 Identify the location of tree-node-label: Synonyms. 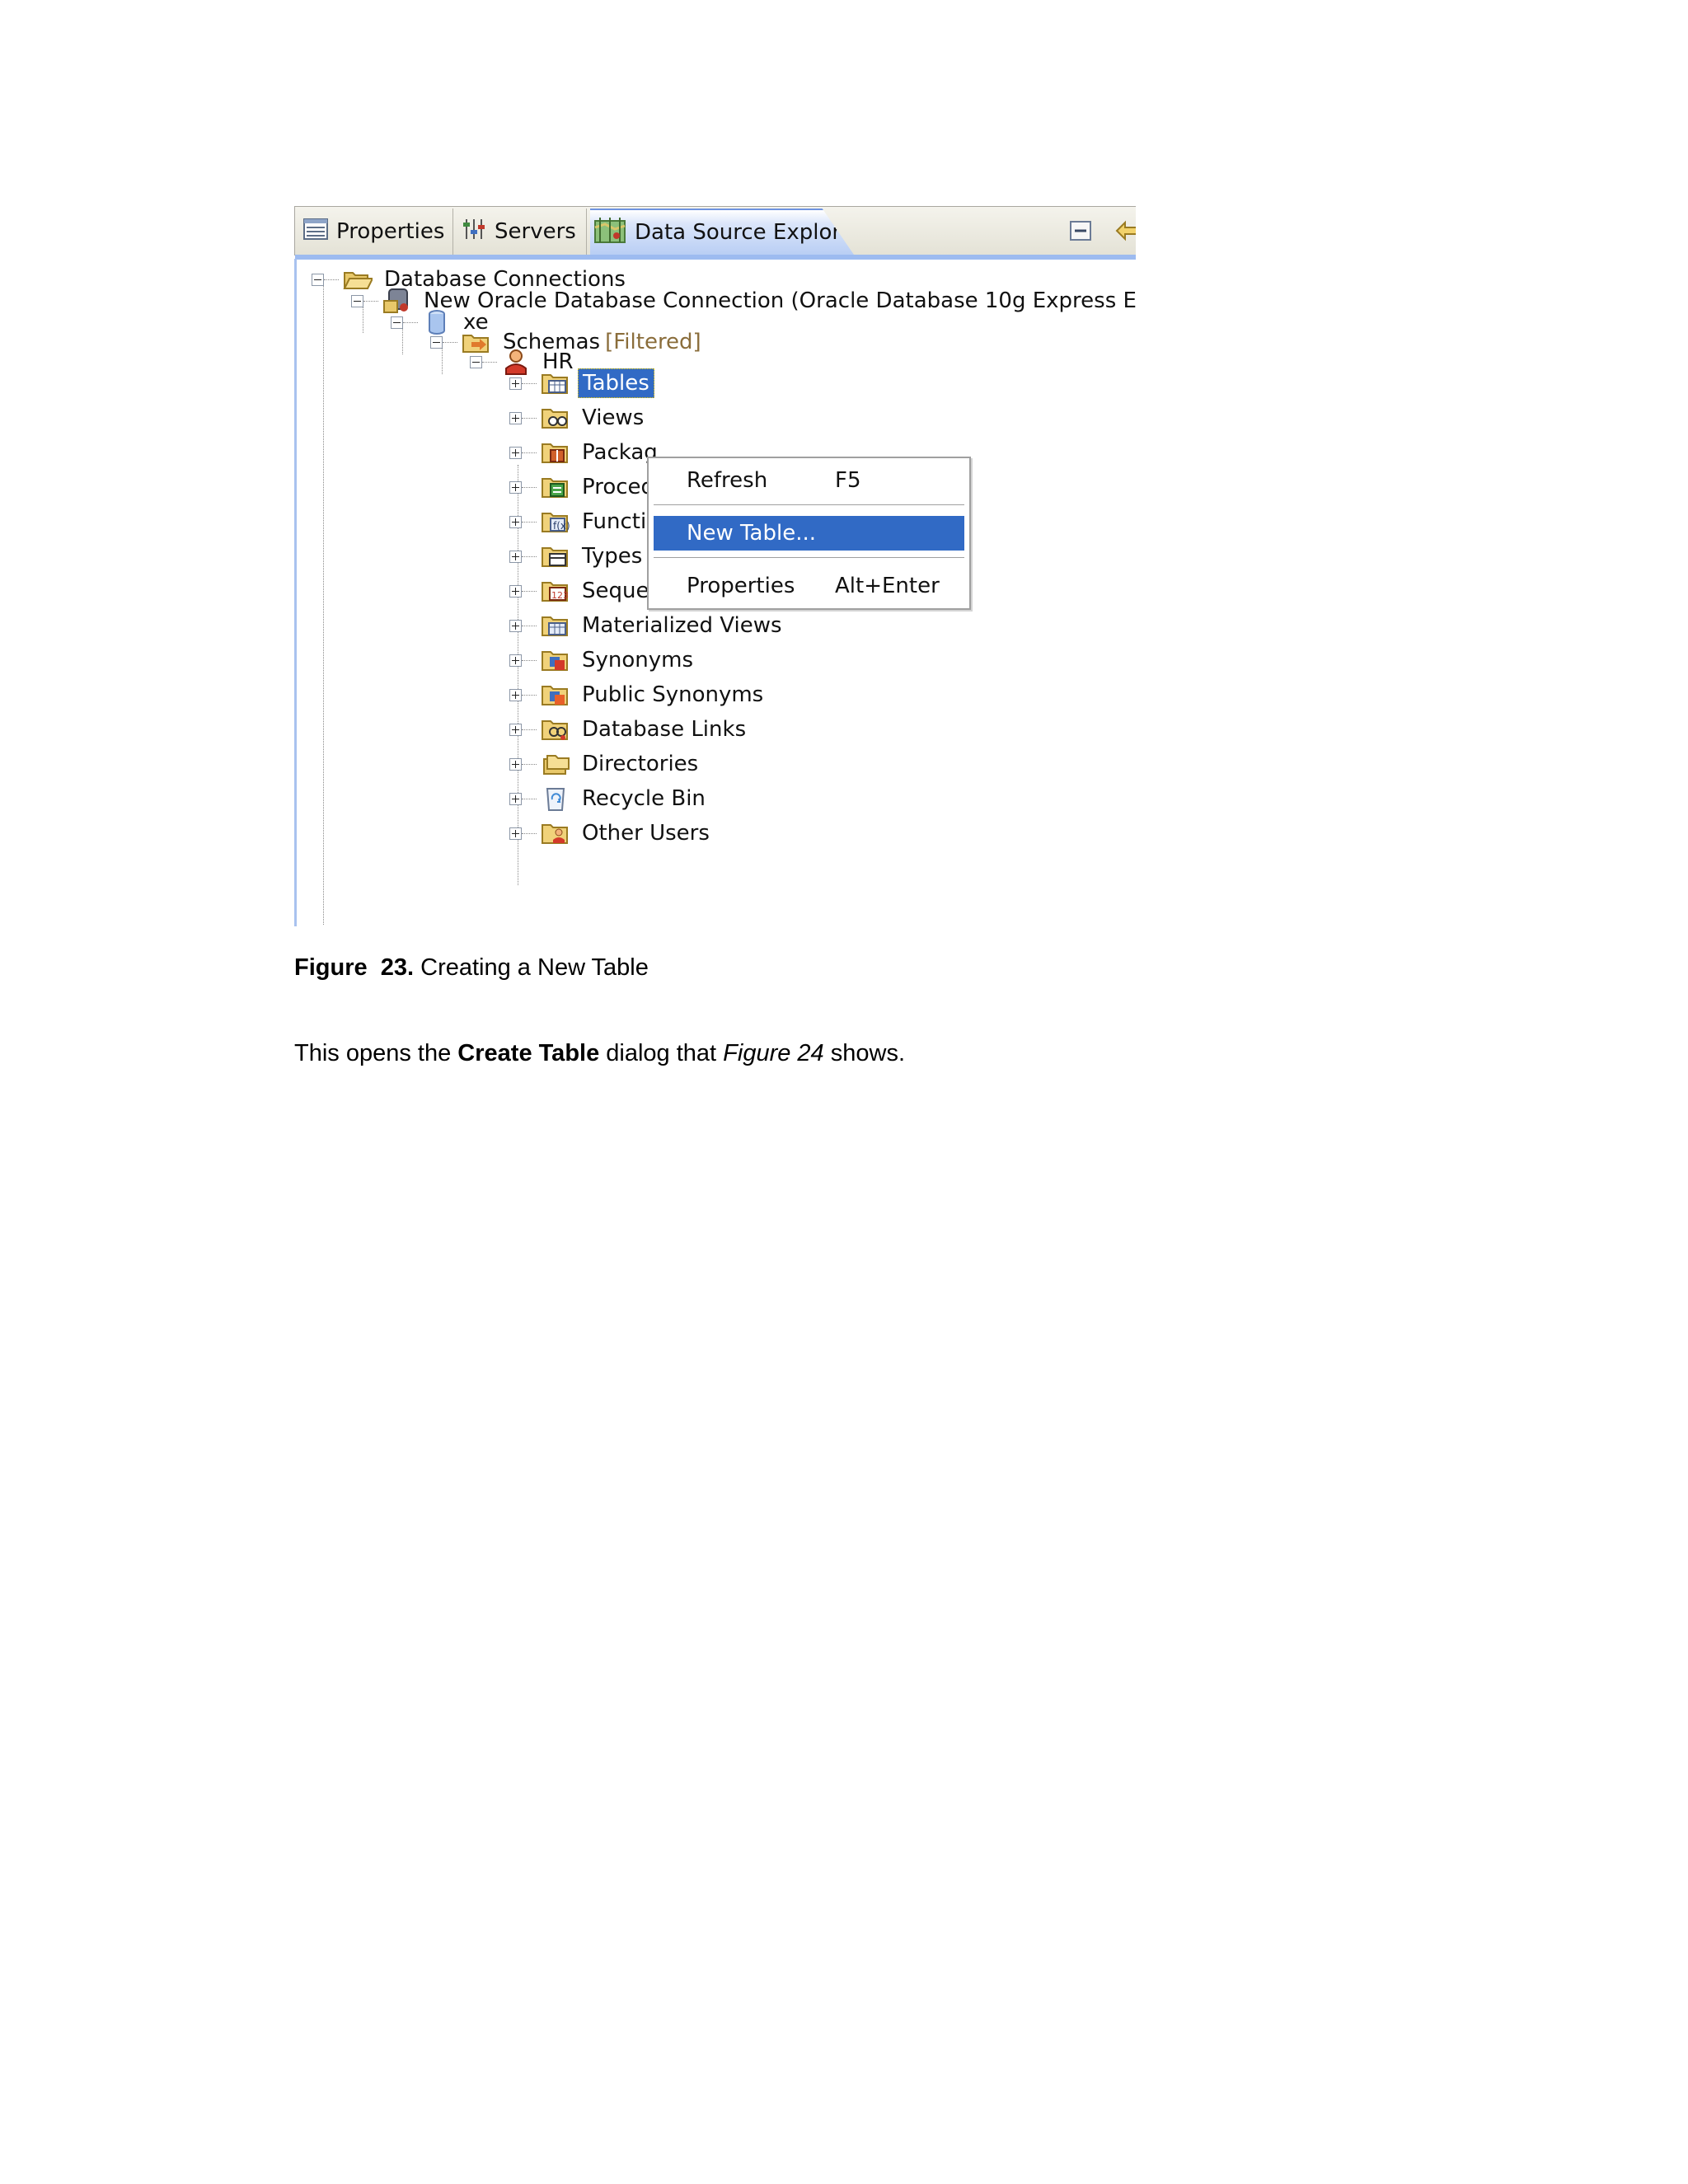
(638, 660).